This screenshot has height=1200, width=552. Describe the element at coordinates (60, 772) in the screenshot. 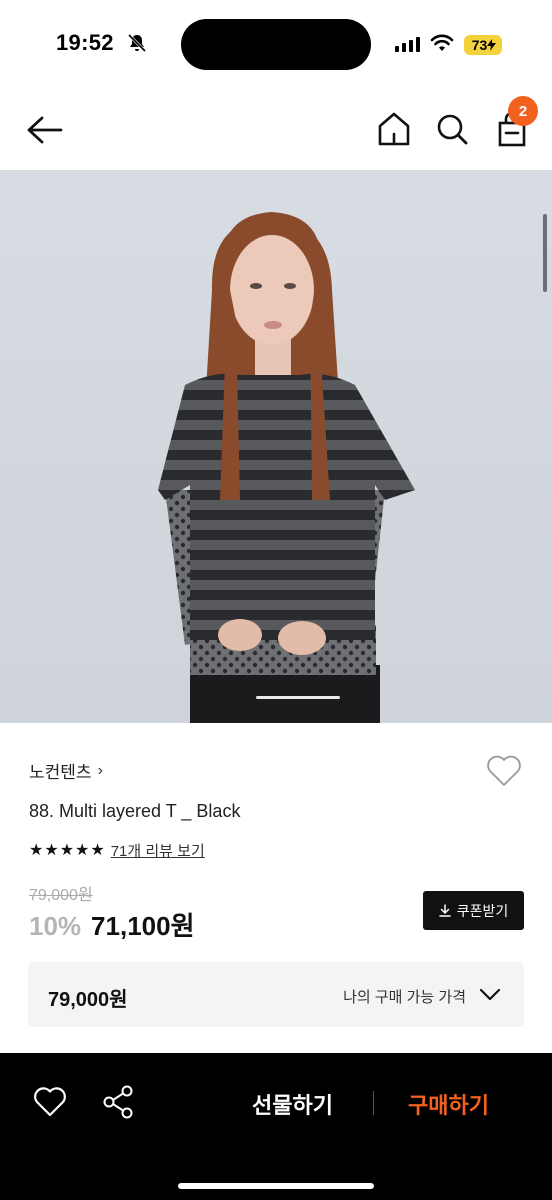

I see `brand-name: 노컨텐츠` at that location.